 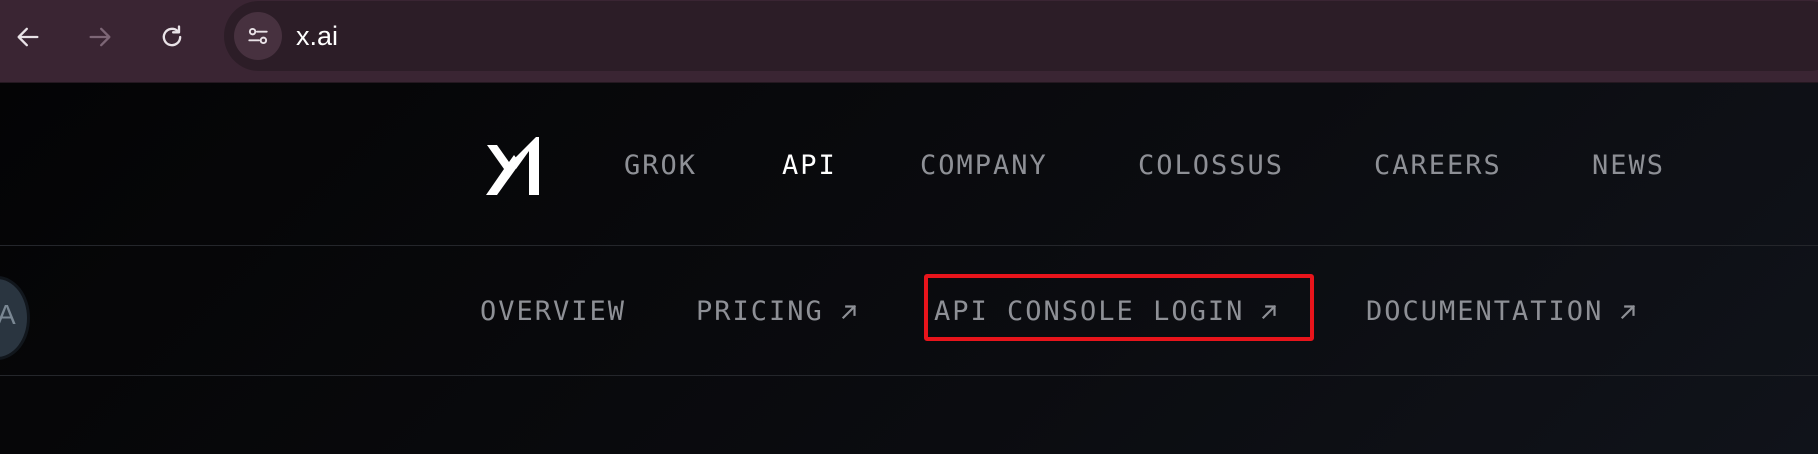 I want to click on nav-item-news: NEWS, so click(x=1628, y=166).